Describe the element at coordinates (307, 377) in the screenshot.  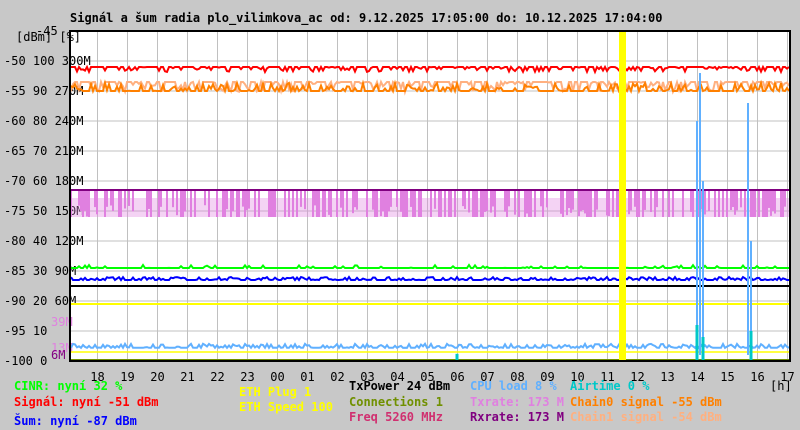
I see `x-tick-label: 01` at that location.